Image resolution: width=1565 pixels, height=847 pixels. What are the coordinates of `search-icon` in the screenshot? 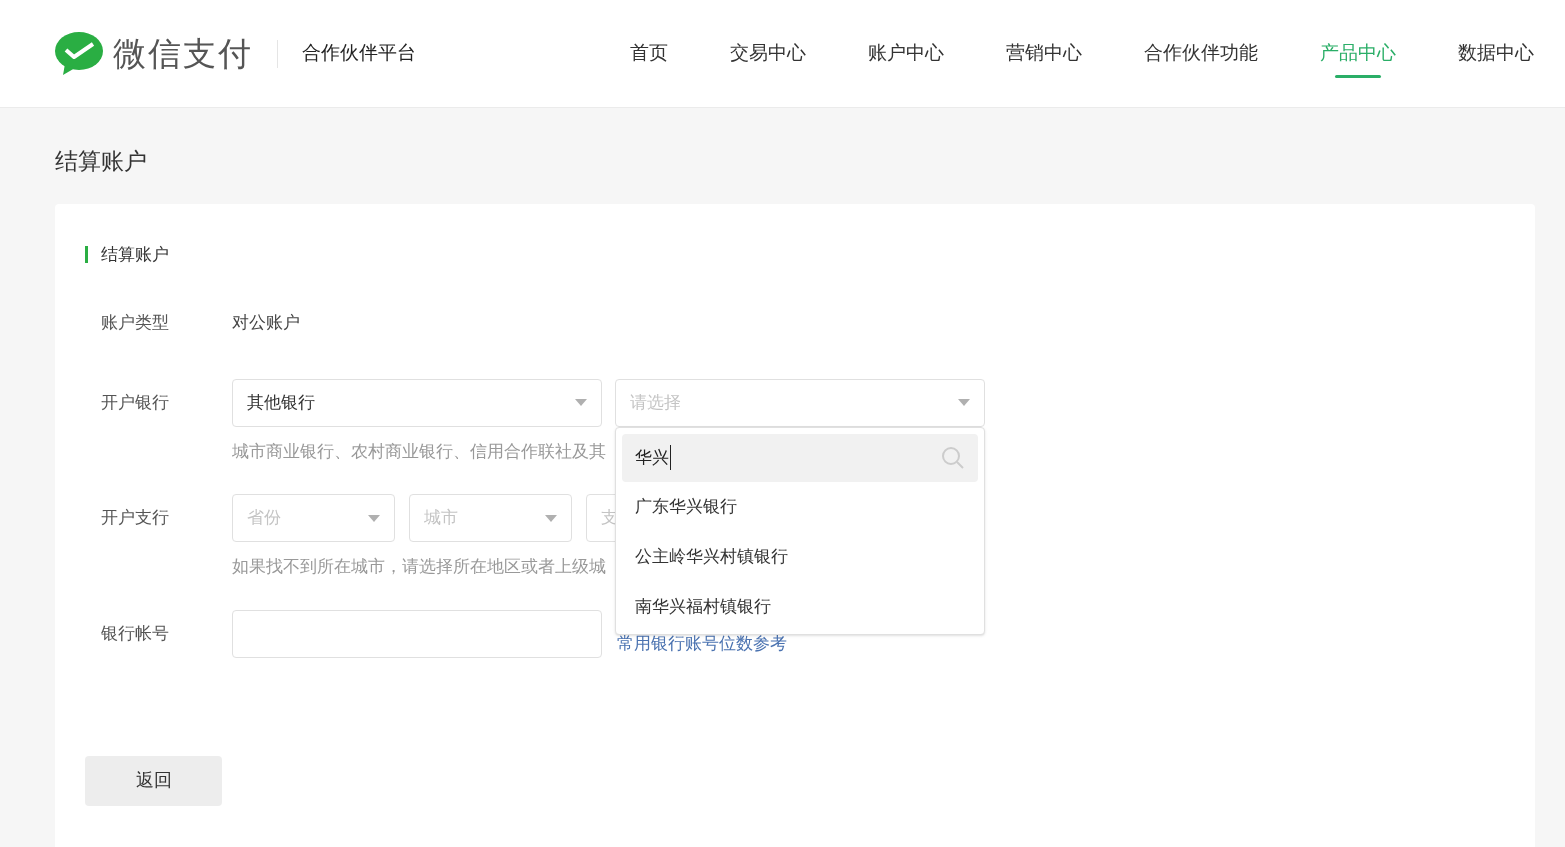 It's located at (953, 457).